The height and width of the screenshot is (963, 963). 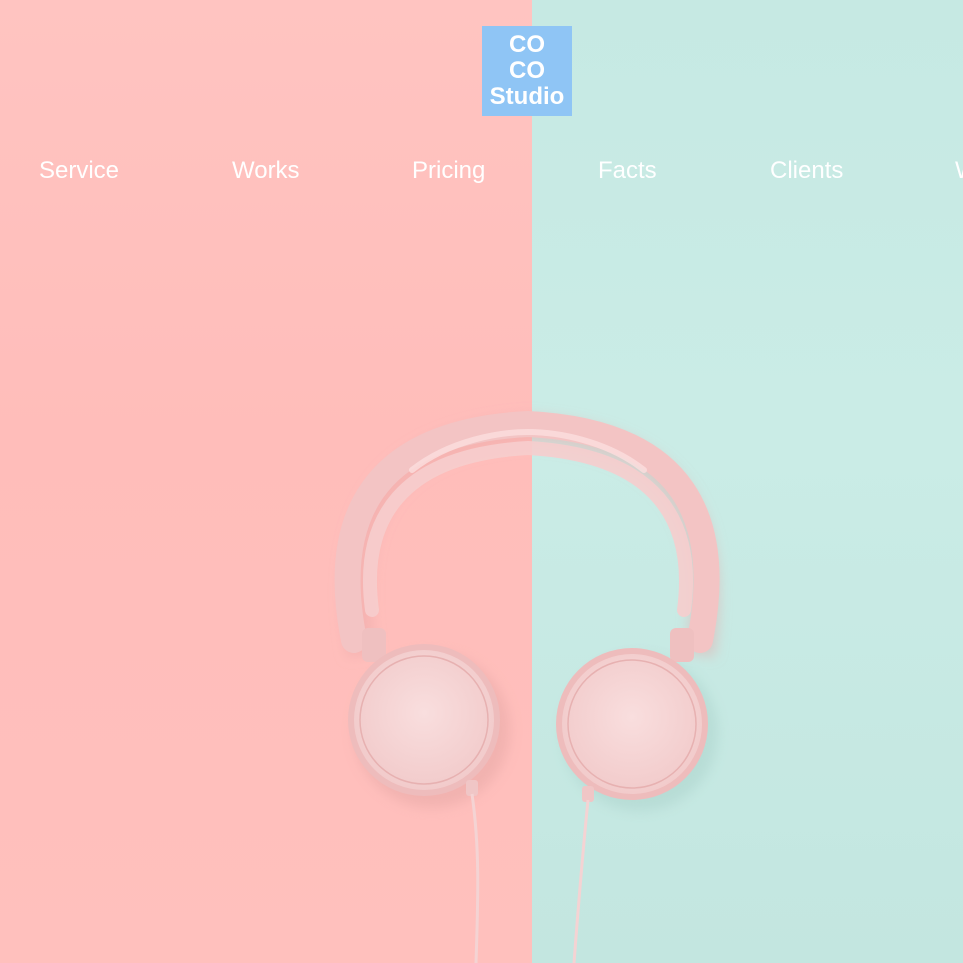 I want to click on nav-item-facts: Facts, so click(x=627, y=171).